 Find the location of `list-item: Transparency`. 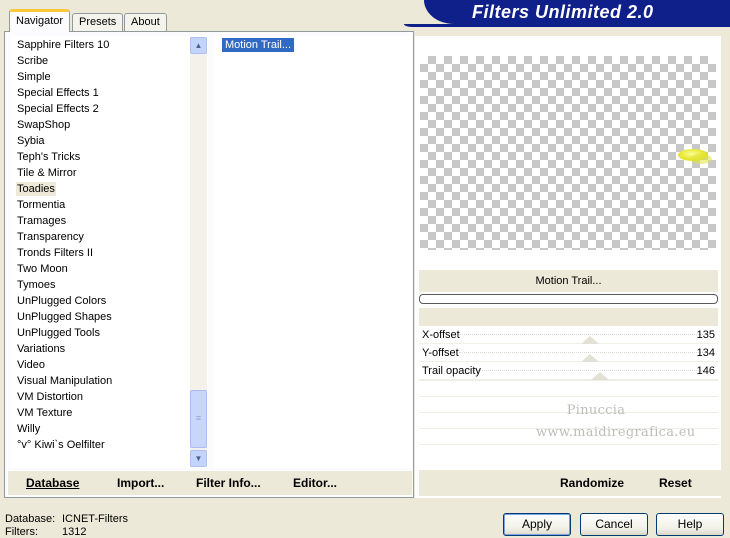

list-item: Transparency is located at coordinates (50, 237).